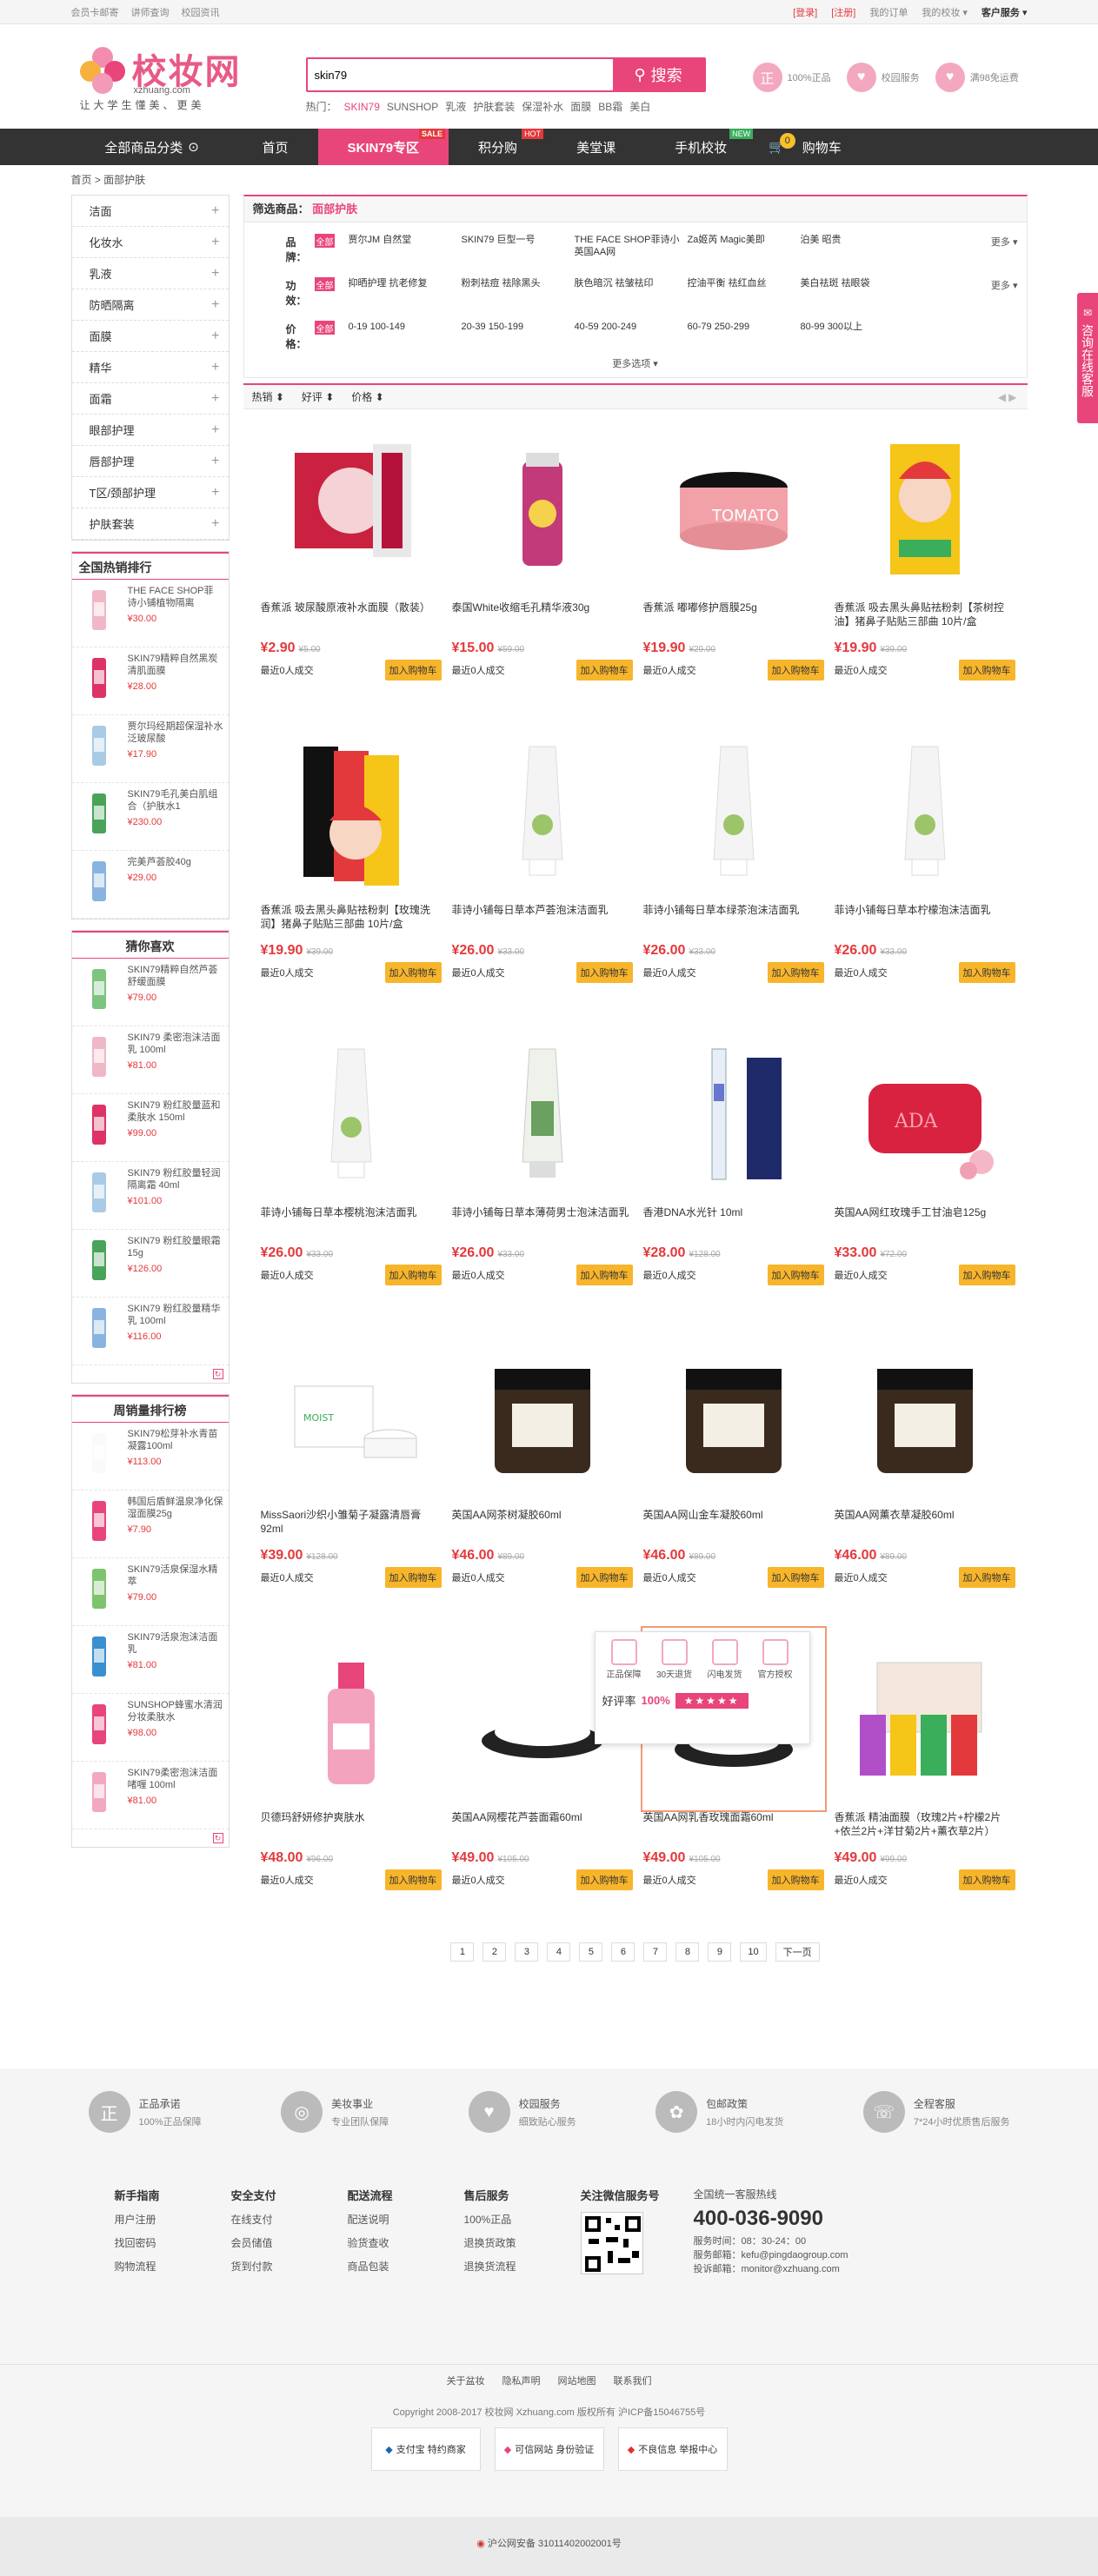 The width and height of the screenshot is (1098, 2576). Describe the element at coordinates (351, 1522) in the screenshot. I see `product-title: MissSaori沙织小雏菊子凝露清唇膏92ml` at that location.